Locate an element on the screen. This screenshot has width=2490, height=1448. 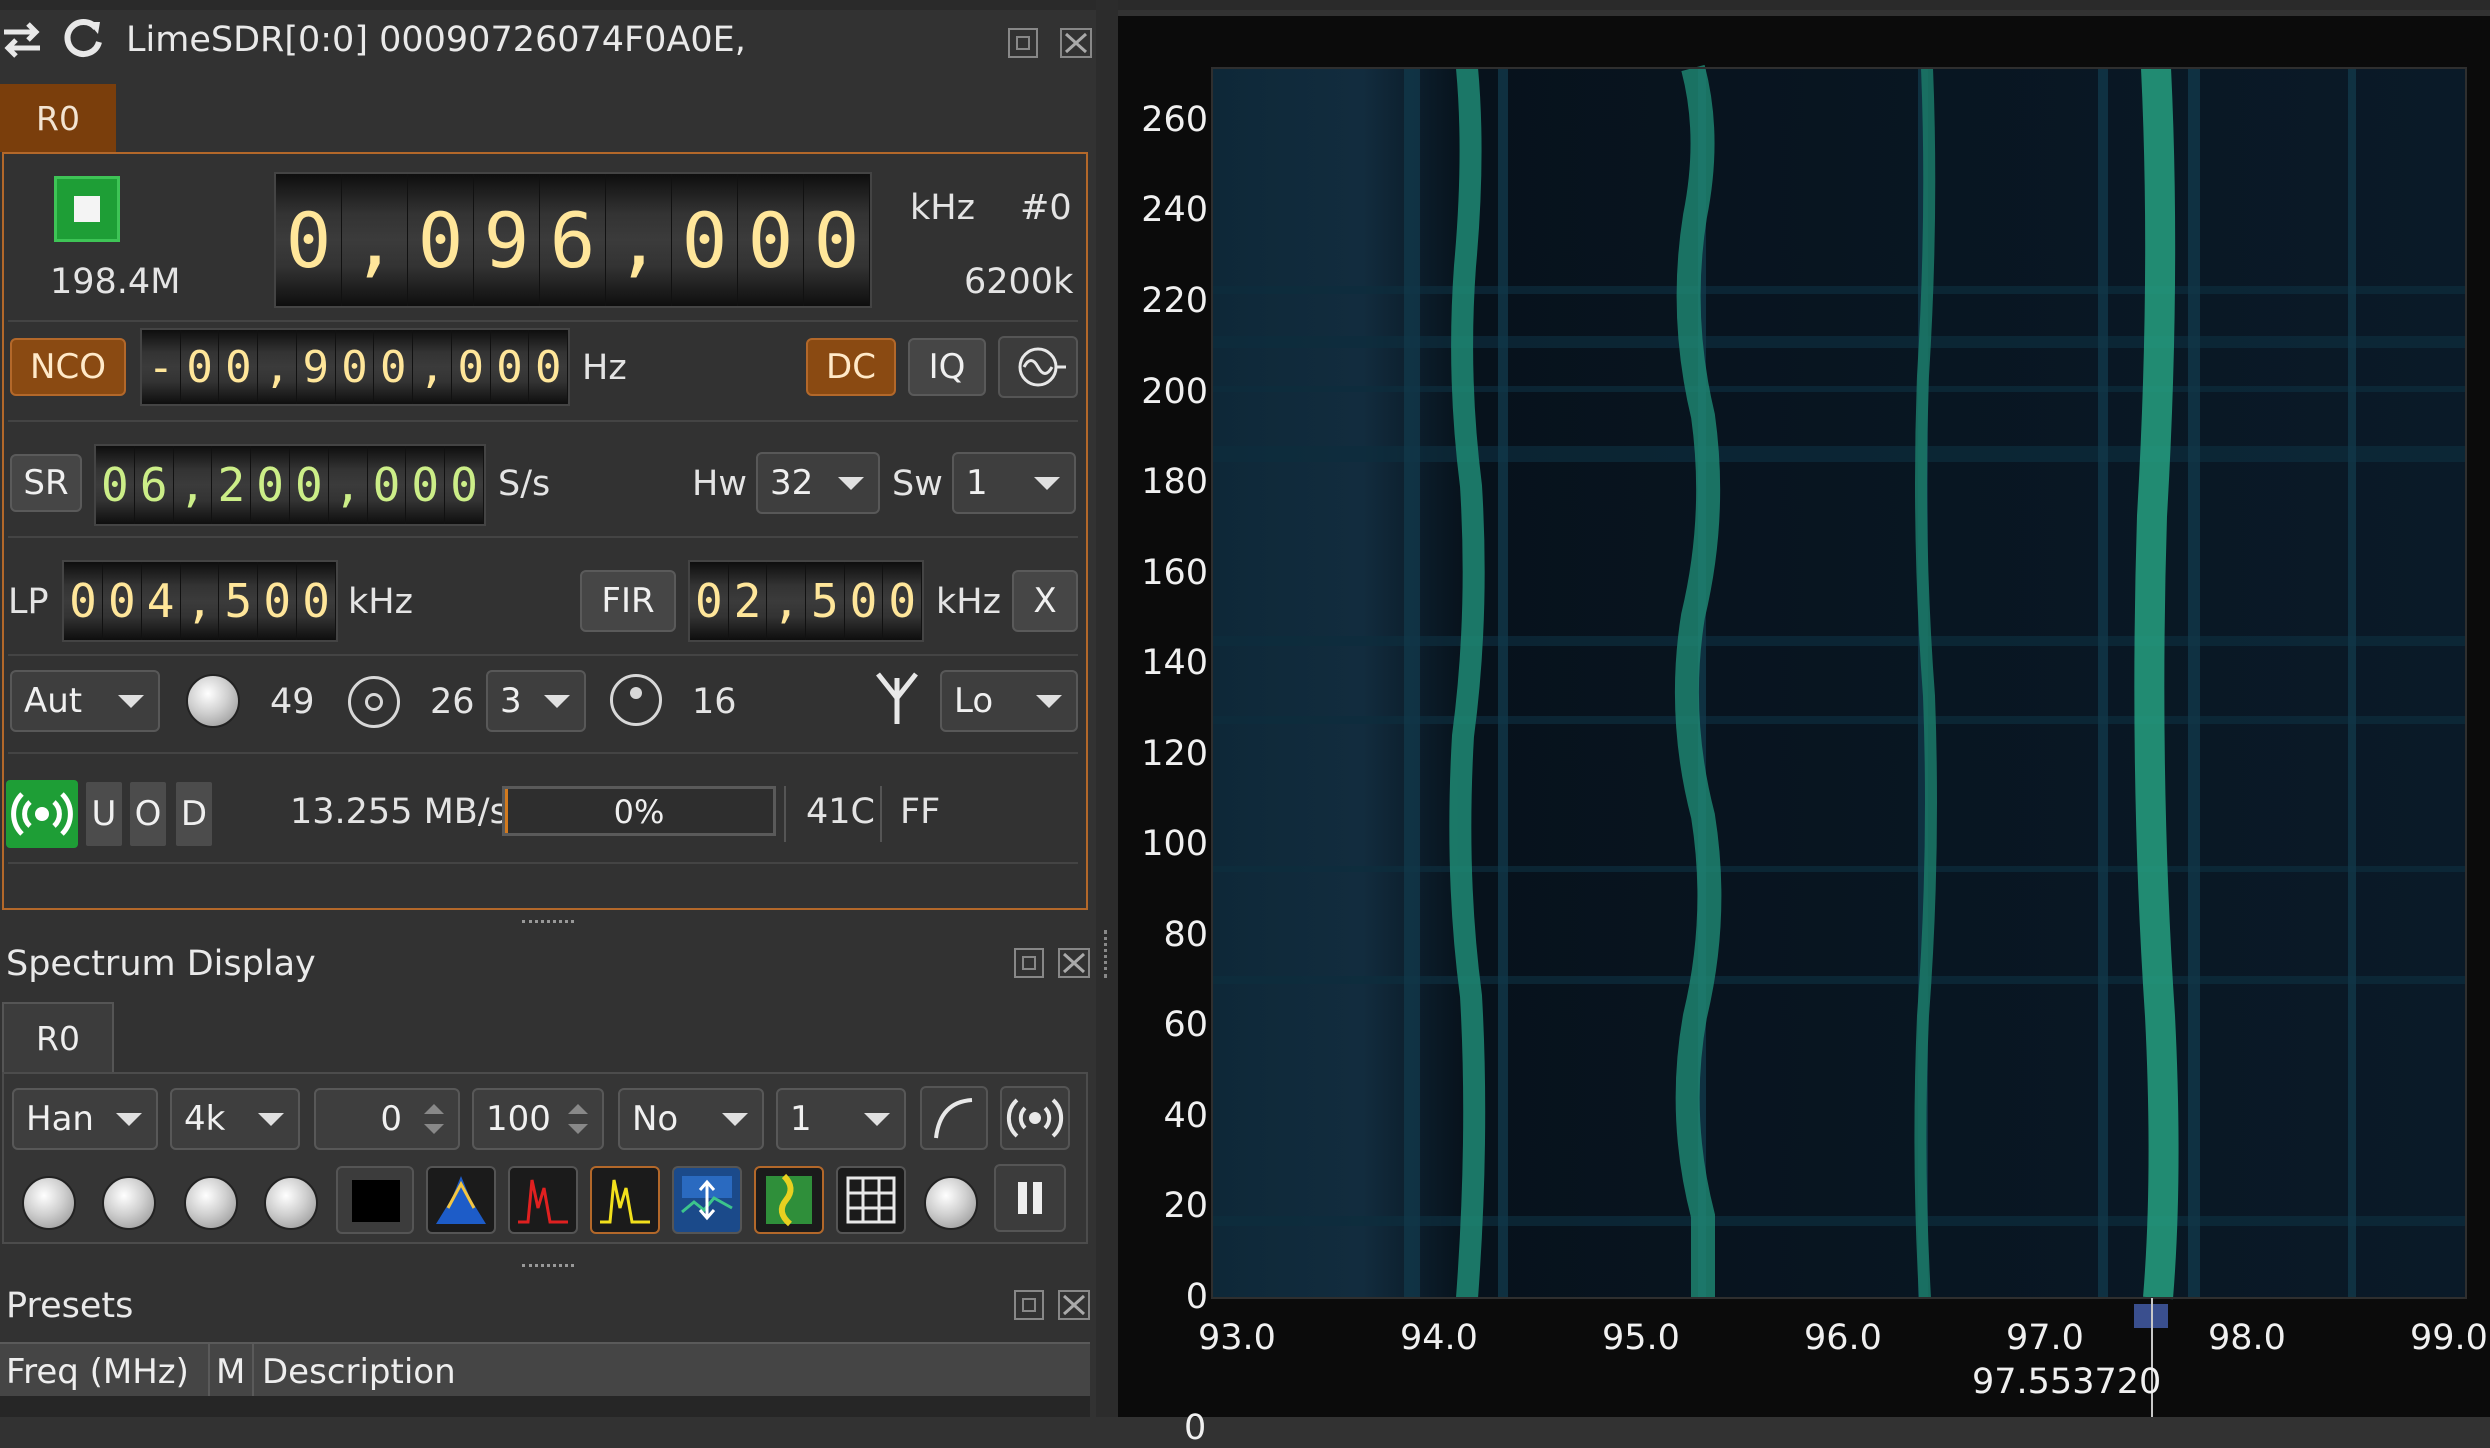
spectrum-tab-r0: R0 is located at coordinates (58, 1037).